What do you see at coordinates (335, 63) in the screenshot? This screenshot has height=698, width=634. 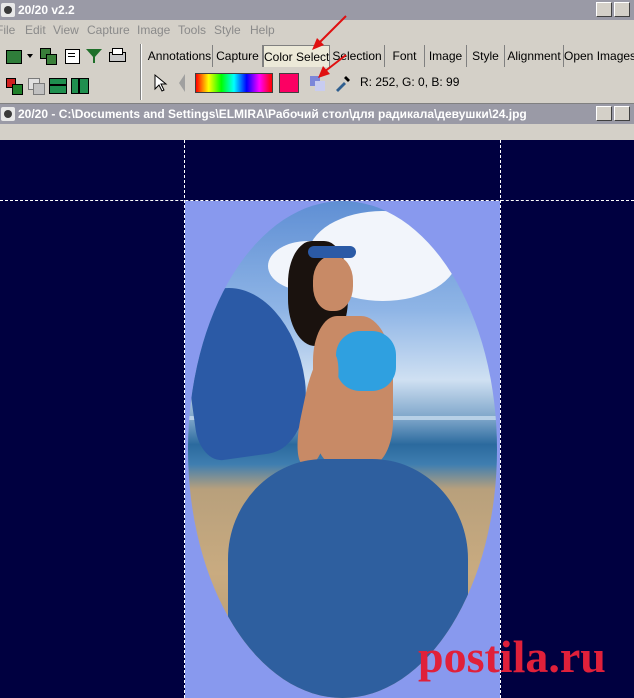 I see `arrow-to-color-pair` at bounding box center [335, 63].